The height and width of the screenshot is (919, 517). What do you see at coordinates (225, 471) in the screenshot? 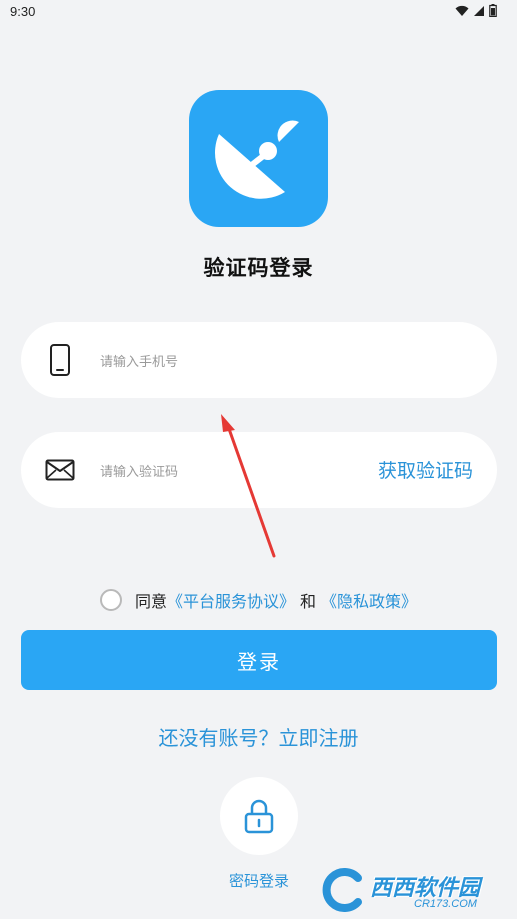
I see `code-input` at bounding box center [225, 471].